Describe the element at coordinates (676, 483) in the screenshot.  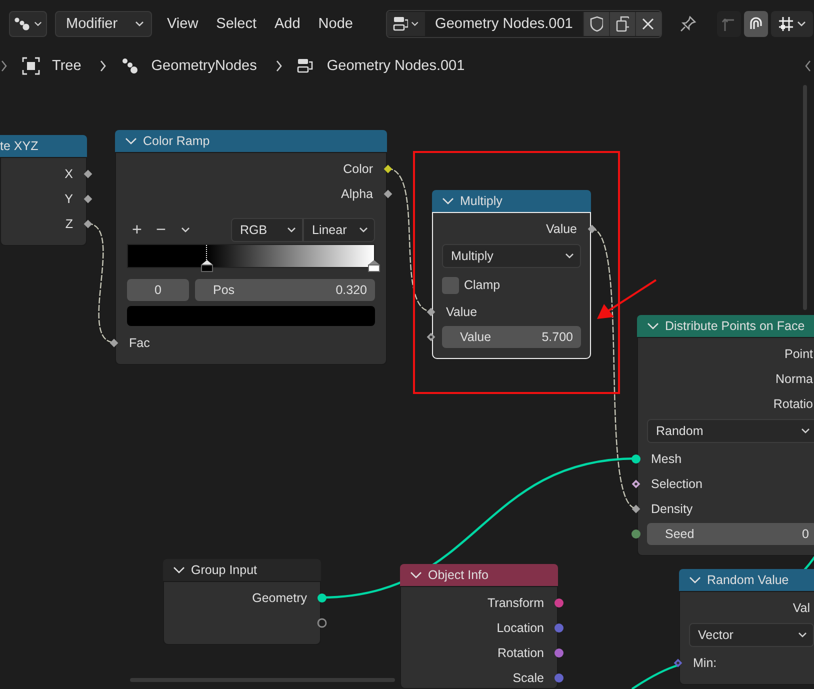
I see `socket-label: Selection` at that location.